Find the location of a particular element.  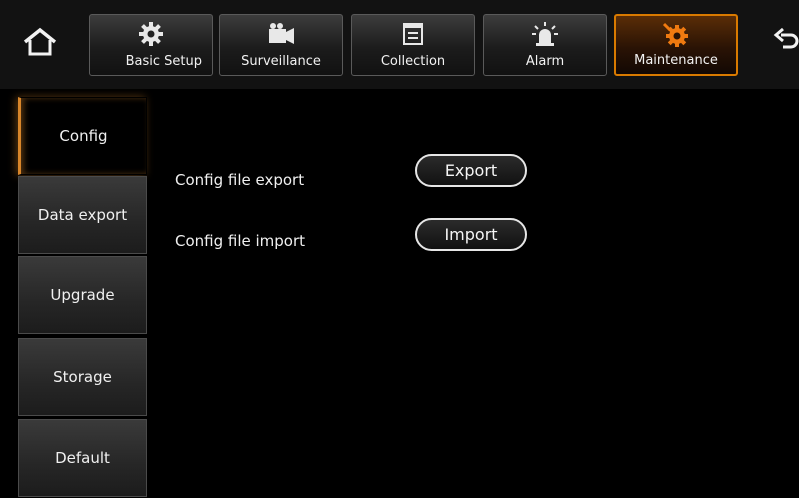

tab-collection: Collection is located at coordinates (413, 45).